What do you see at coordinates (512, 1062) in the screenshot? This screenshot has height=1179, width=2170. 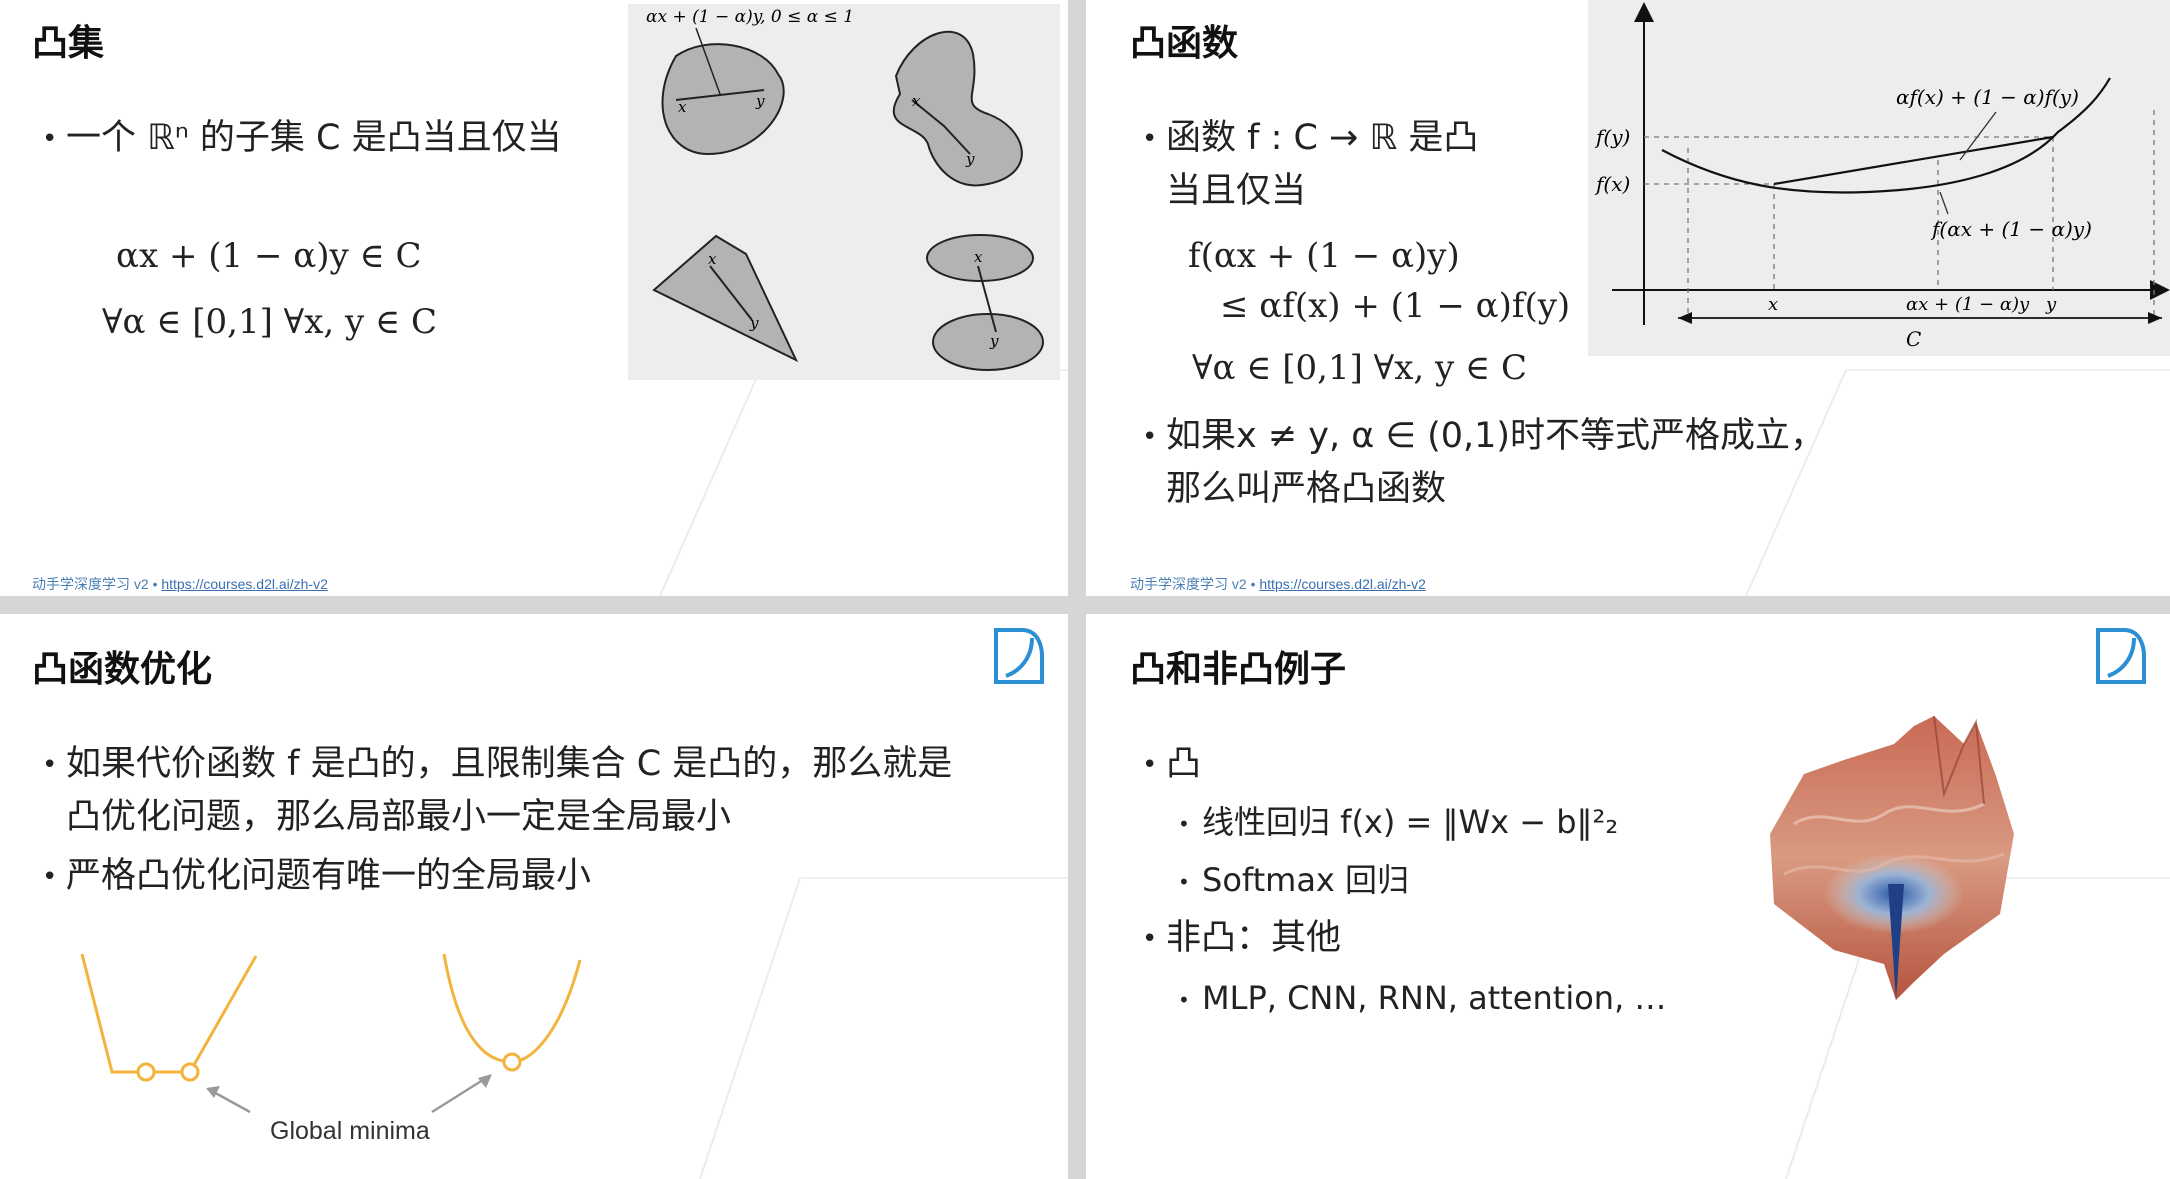 I see `unique-minimum-point` at bounding box center [512, 1062].